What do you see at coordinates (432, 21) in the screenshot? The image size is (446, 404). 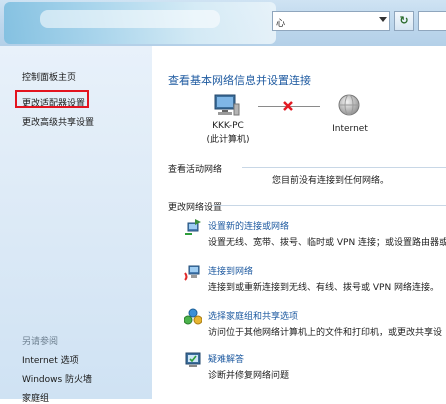 I see `search-input` at bounding box center [432, 21].